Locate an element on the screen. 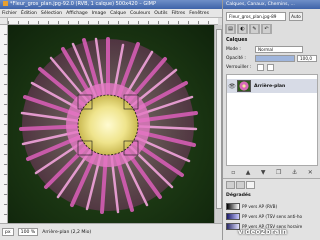  gradients-tabs is located at coordinates (240, 185).